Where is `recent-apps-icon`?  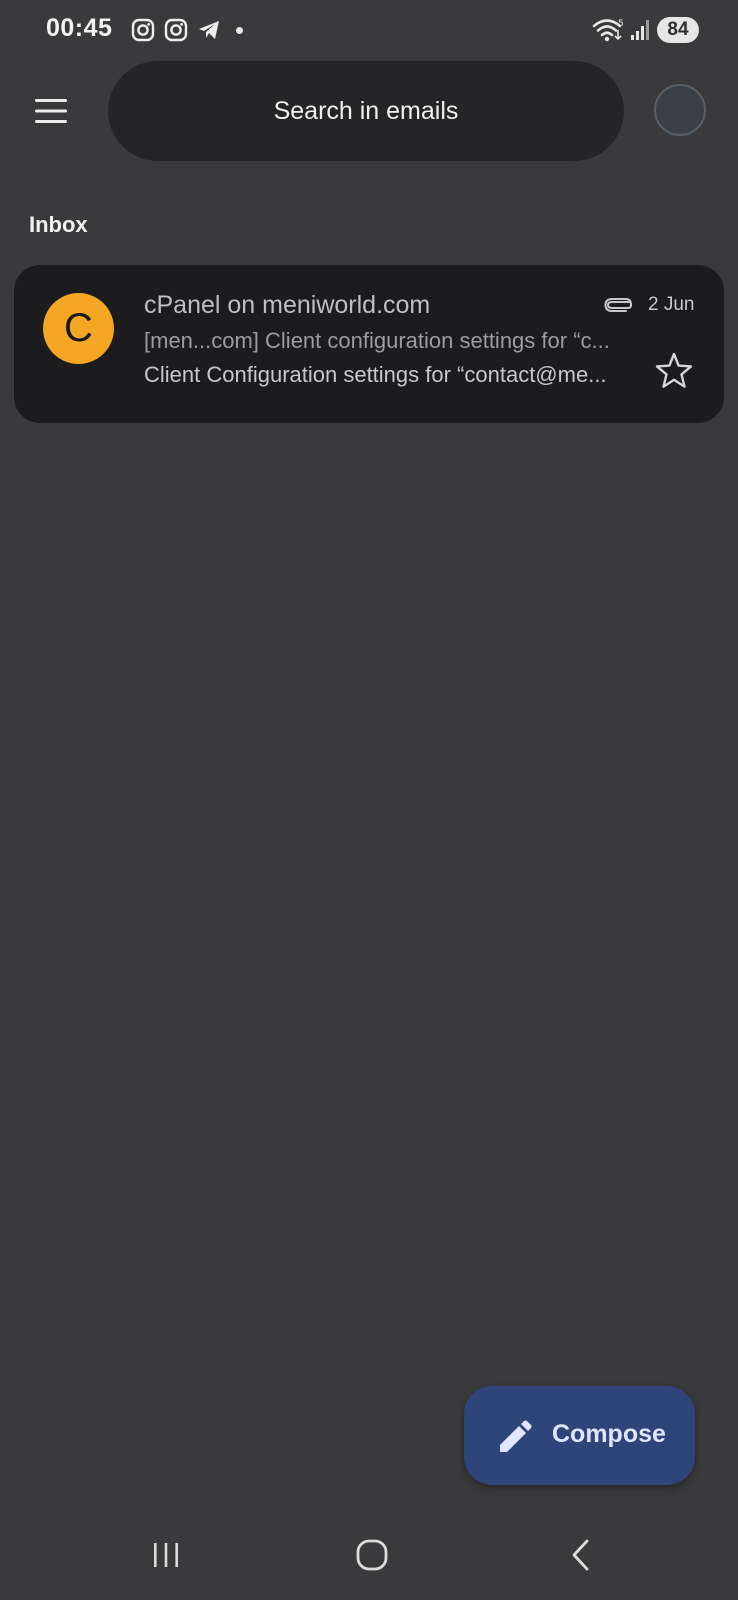 recent-apps-icon is located at coordinates (166, 1555).